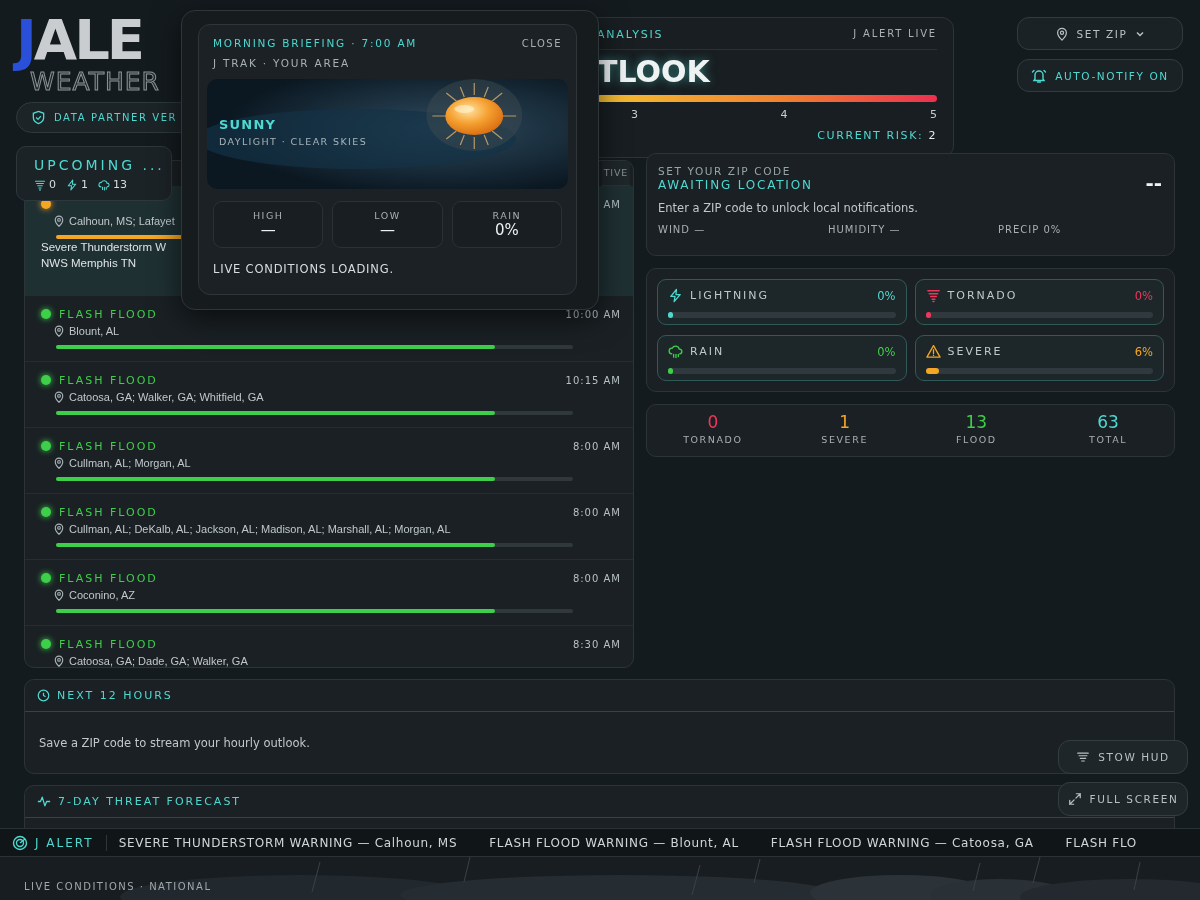 This screenshot has width=1200, height=900. Describe the element at coordinates (248, 124) in the screenshot. I see `condition-label: SUNNY` at that location.